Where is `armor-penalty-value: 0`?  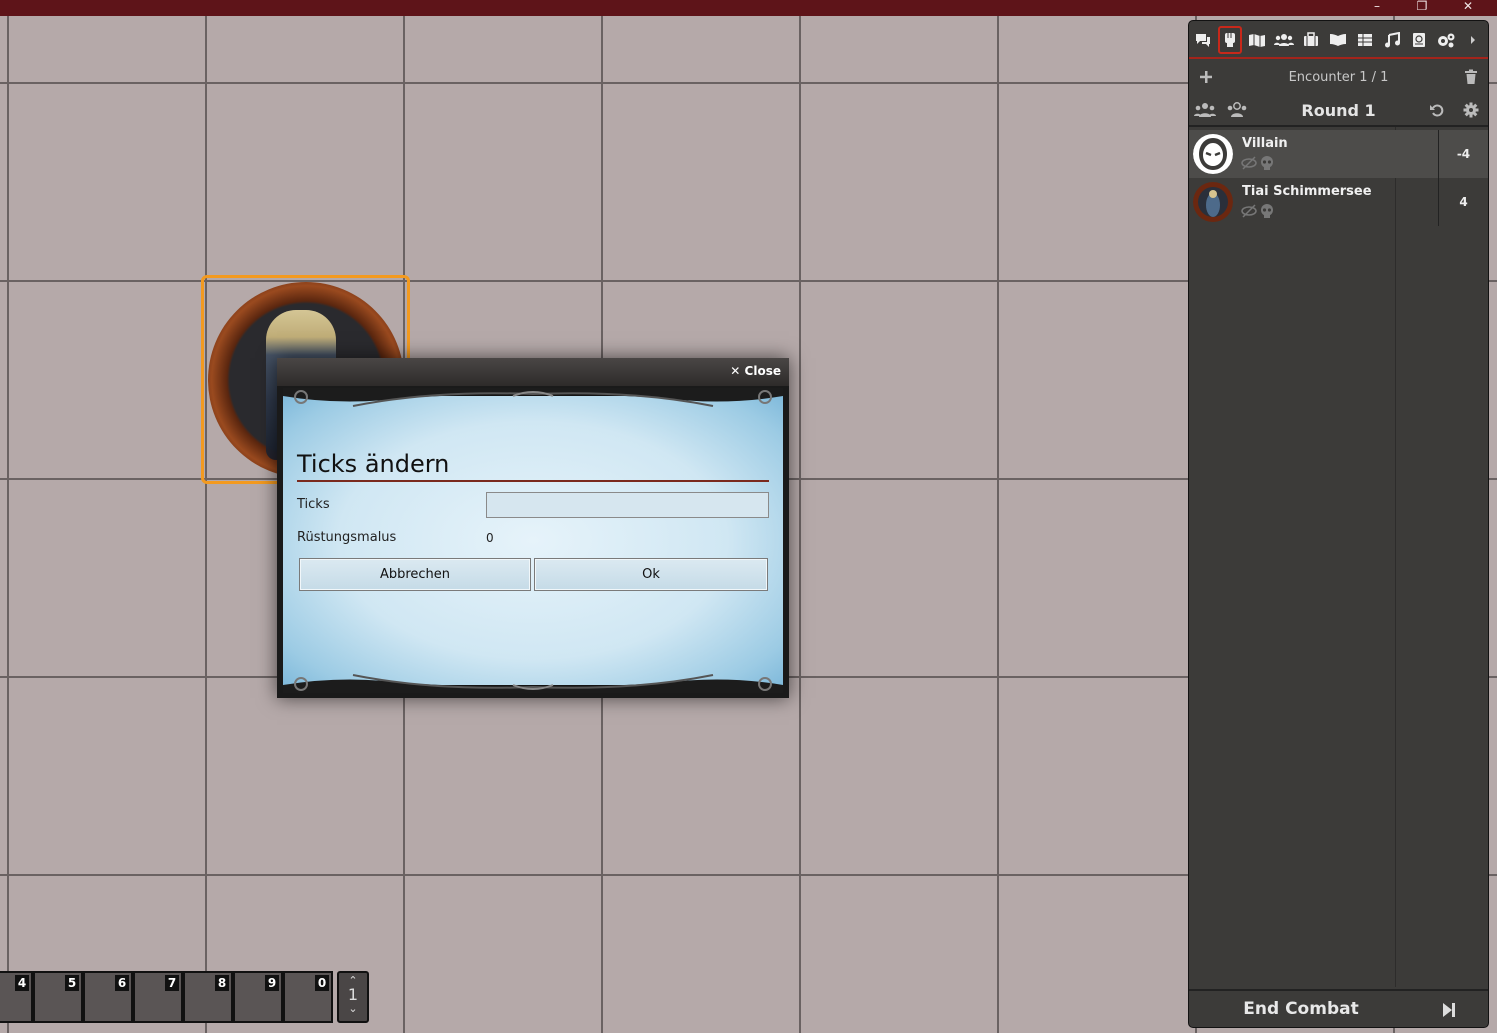
armor-penalty-value: 0 is located at coordinates (490, 538).